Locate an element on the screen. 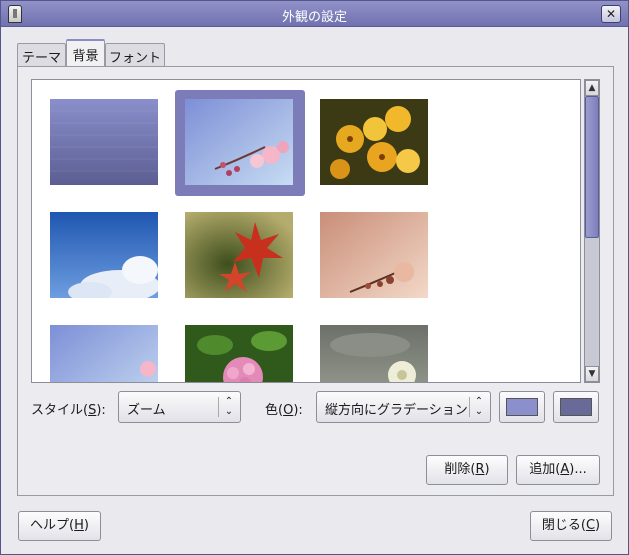 The image size is (629, 555). tab-font: フォント is located at coordinates (135, 55).